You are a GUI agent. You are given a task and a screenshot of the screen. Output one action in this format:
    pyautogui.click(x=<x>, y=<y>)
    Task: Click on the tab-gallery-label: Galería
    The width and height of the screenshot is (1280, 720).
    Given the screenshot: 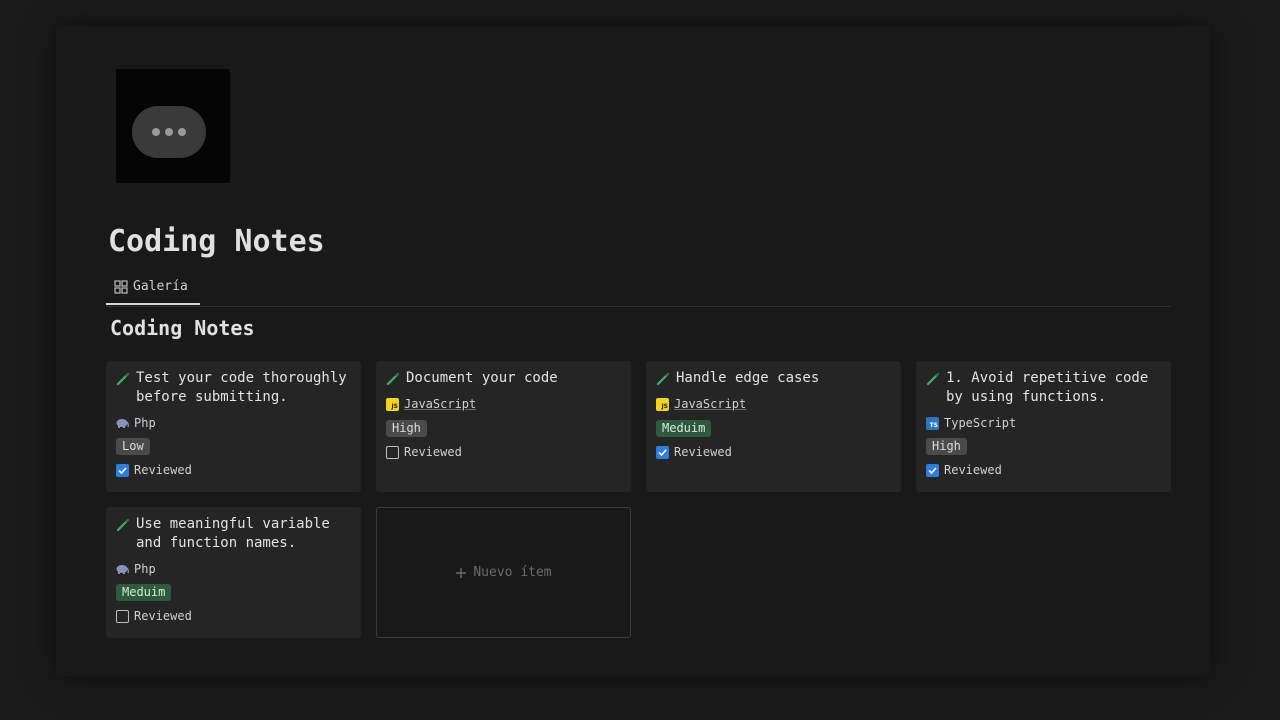 What is the action you would take?
    pyautogui.click(x=160, y=286)
    